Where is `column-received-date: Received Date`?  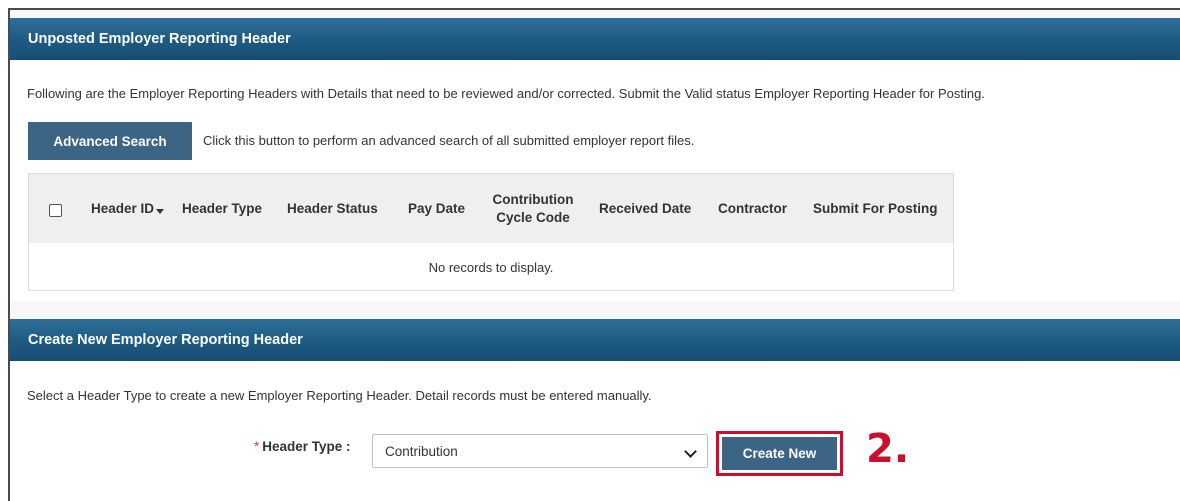 column-received-date: Received Date is located at coordinates (645, 209).